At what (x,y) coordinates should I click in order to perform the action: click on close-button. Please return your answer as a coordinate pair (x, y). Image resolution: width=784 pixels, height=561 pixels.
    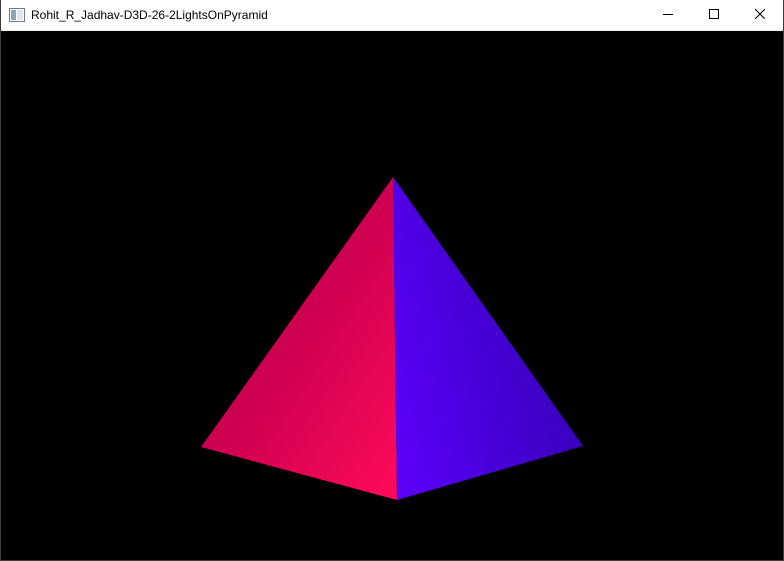
    Looking at the image, I should click on (760, 15).